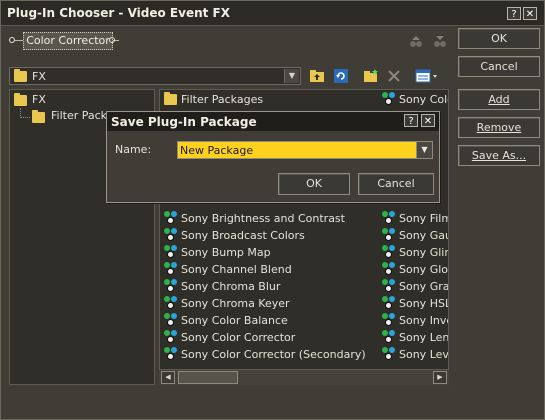 Image resolution: width=545 pixels, height=420 pixels. I want to click on list-item: Sony Colo, so click(415, 100).